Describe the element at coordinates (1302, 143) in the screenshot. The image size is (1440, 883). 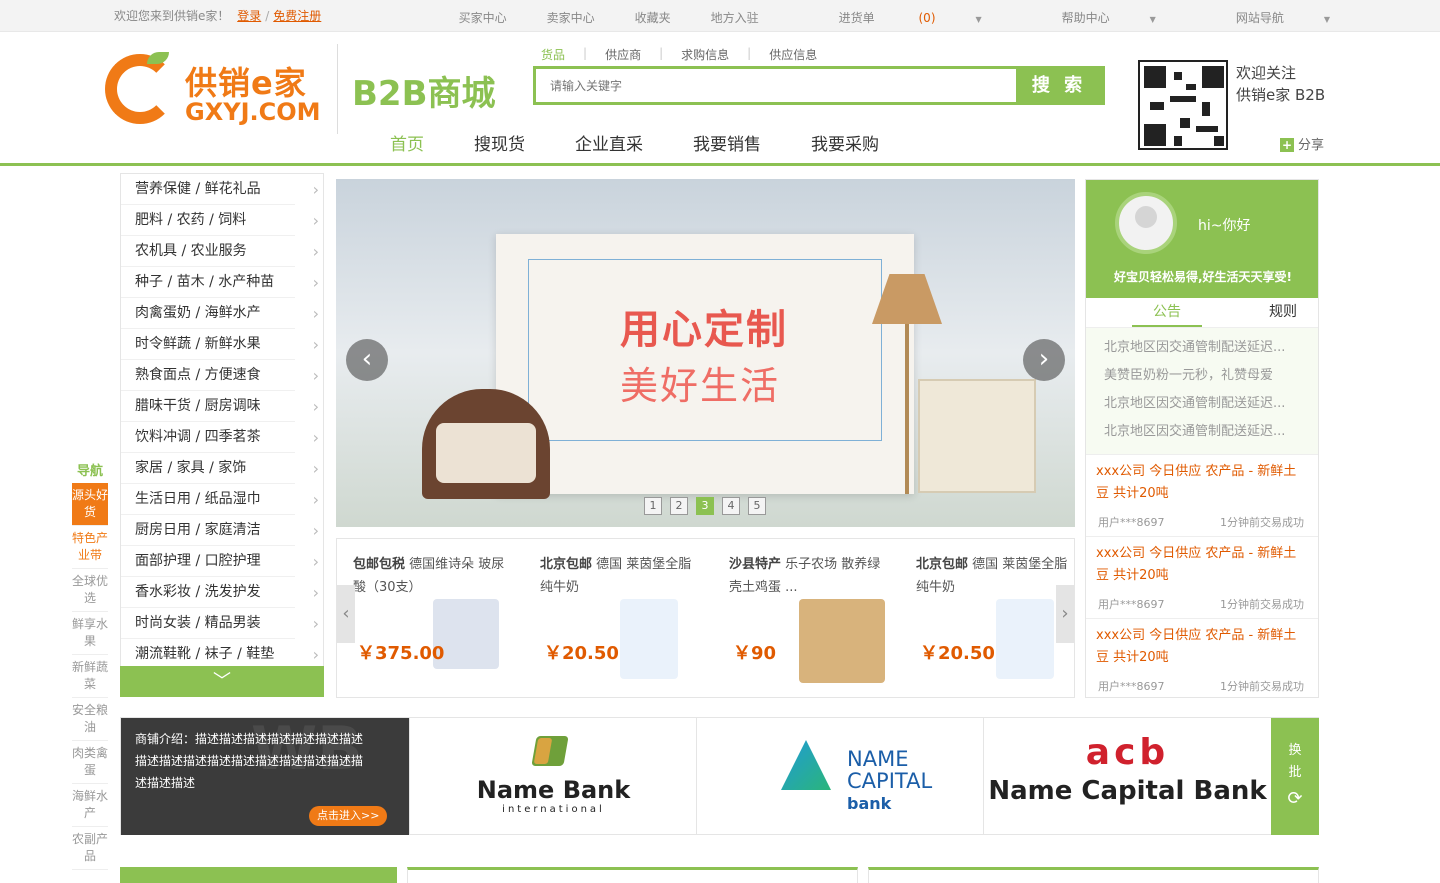
I see `share-button: + 分享` at that location.